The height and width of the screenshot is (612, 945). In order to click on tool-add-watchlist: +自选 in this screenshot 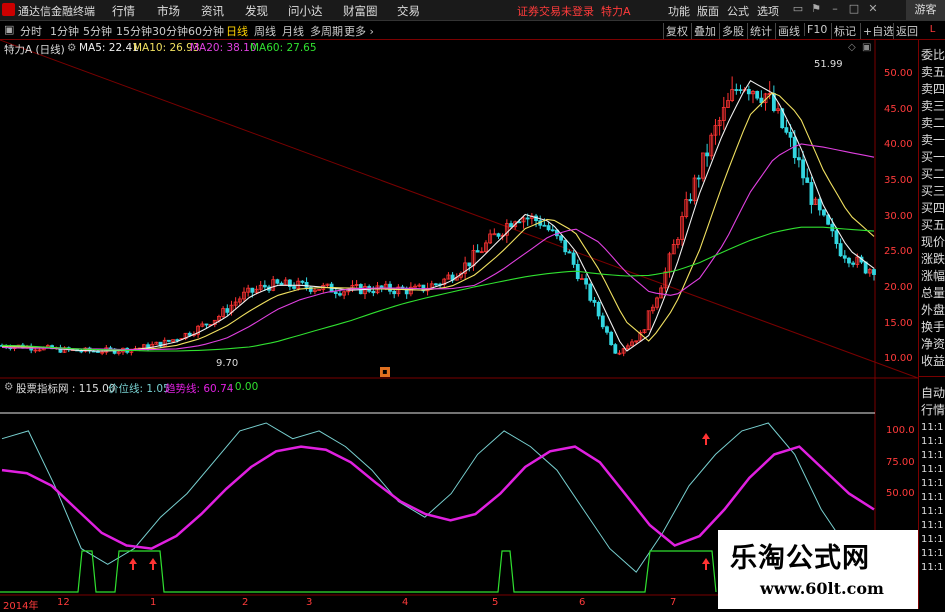, I will do `click(878, 31)`.